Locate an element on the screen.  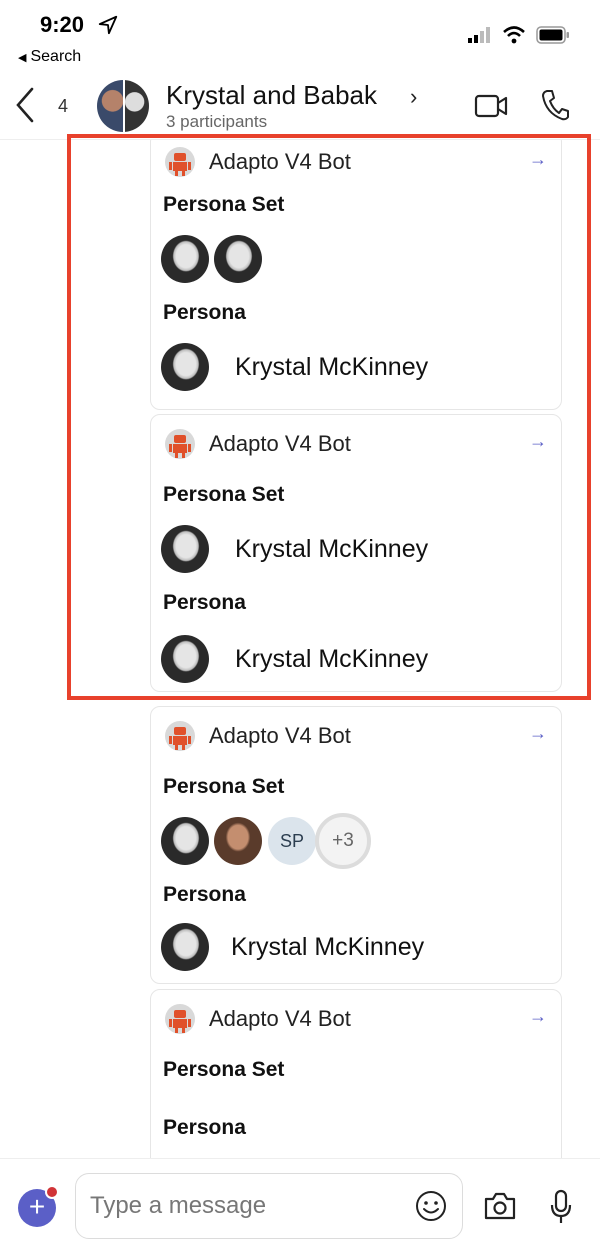
emoji-icon is located at coordinates (431, 1206).